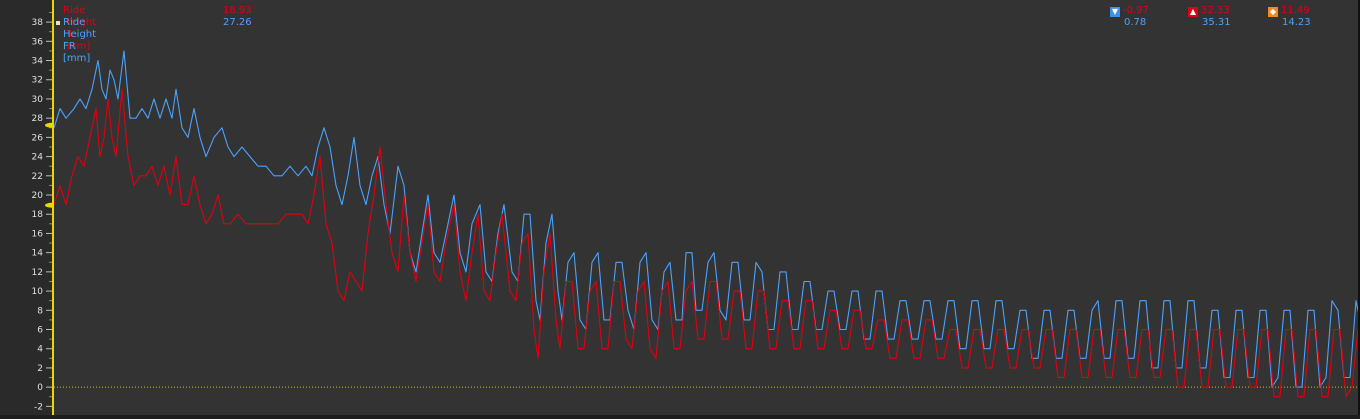  What do you see at coordinates (37, 81) in the screenshot?
I see `y-tick-label: 32` at bounding box center [37, 81].